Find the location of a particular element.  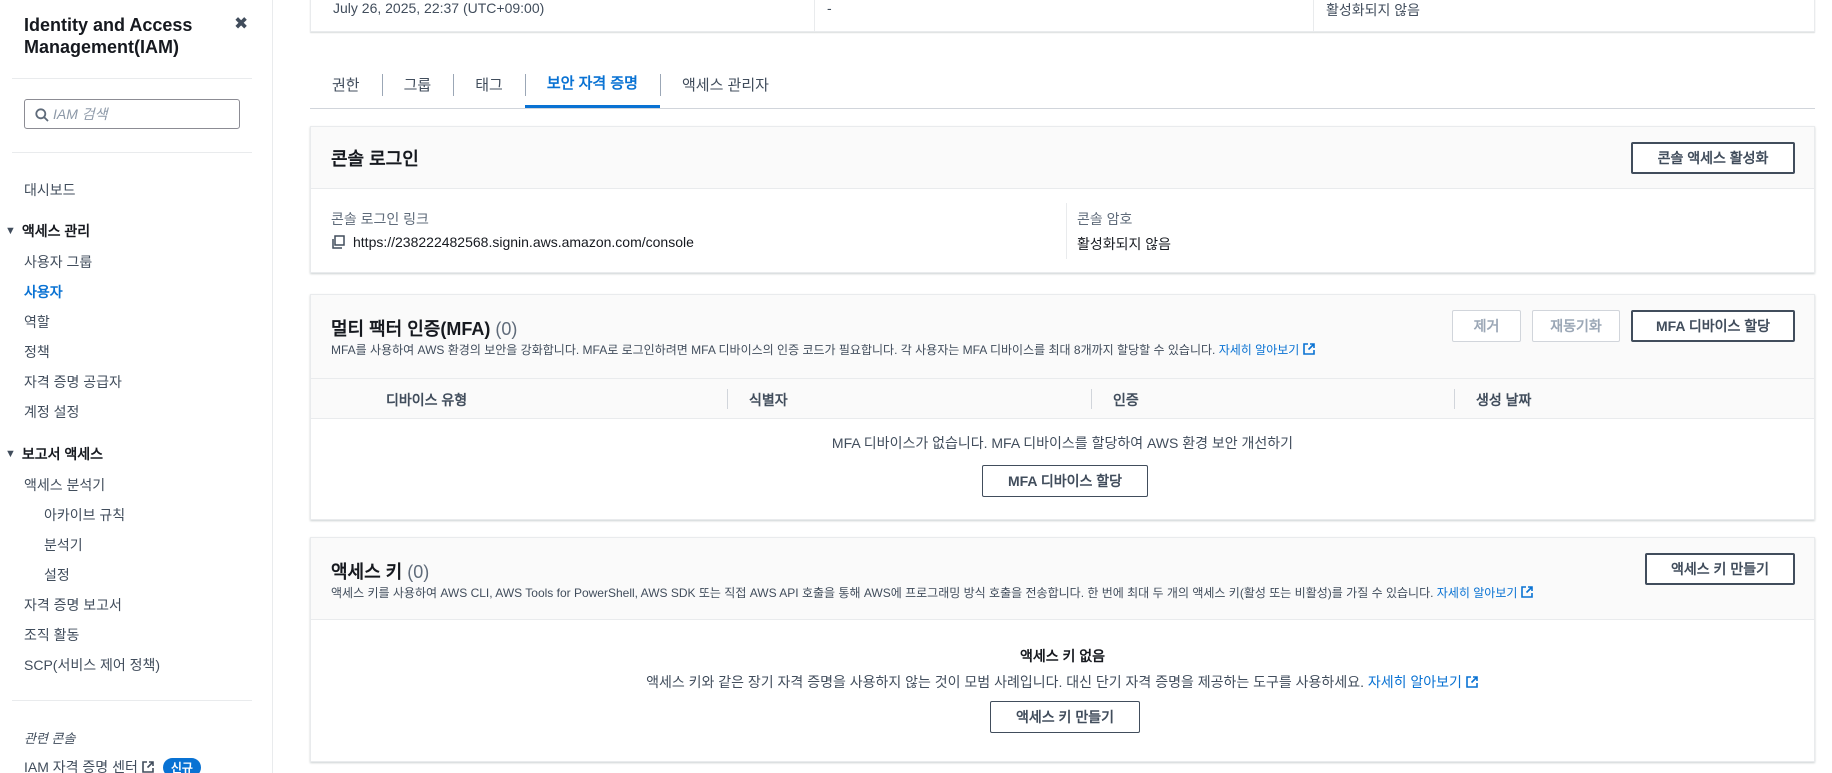

search-icon is located at coordinates (42, 115).